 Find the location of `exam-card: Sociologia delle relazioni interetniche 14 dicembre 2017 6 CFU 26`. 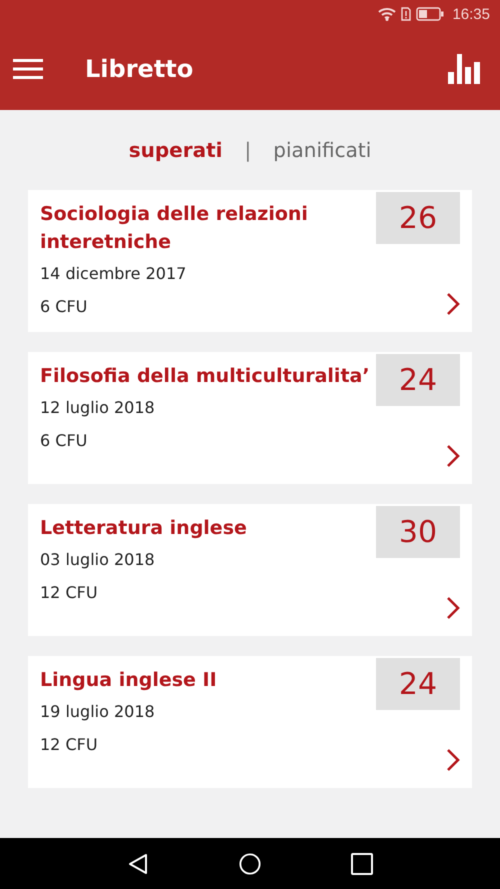

exam-card: Sociologia delle relazioni interetniche 14 dicembre 2017 6 CFU 26 is located at coordinates (250, 261).